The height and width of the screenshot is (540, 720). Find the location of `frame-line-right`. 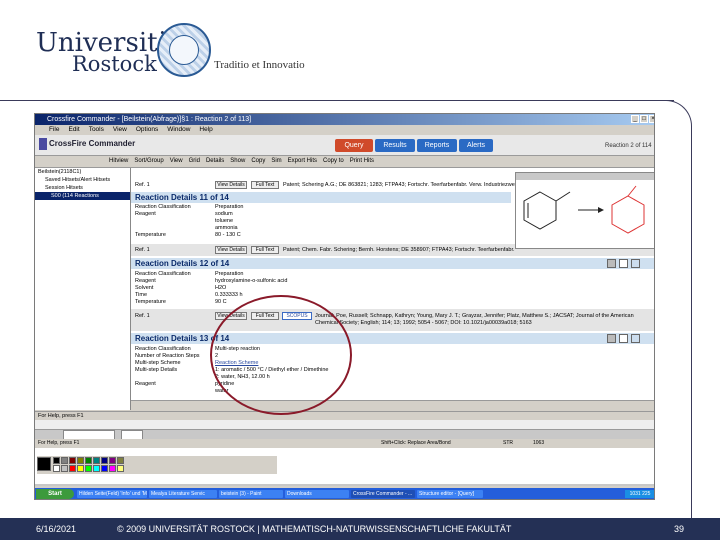

frame-line-right is located at coordinates (691, 324).